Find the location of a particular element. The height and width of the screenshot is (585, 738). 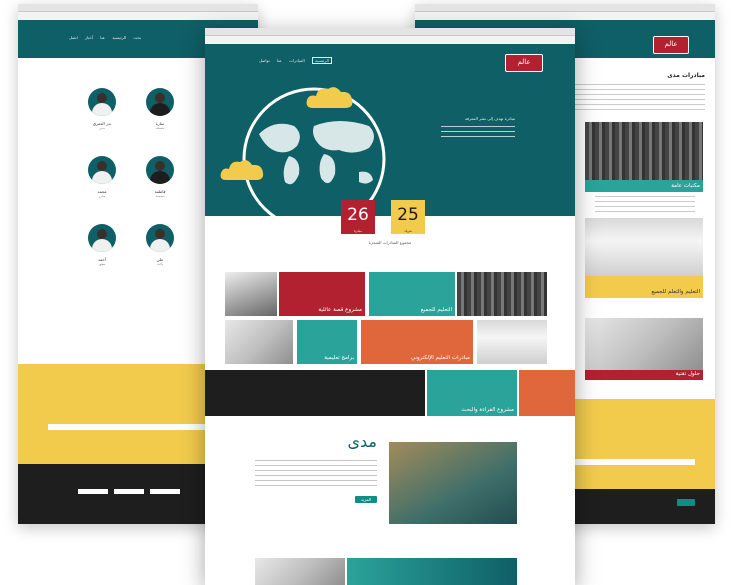

team-caption: بدر العمري مدير is located at coordinates (102, 125).